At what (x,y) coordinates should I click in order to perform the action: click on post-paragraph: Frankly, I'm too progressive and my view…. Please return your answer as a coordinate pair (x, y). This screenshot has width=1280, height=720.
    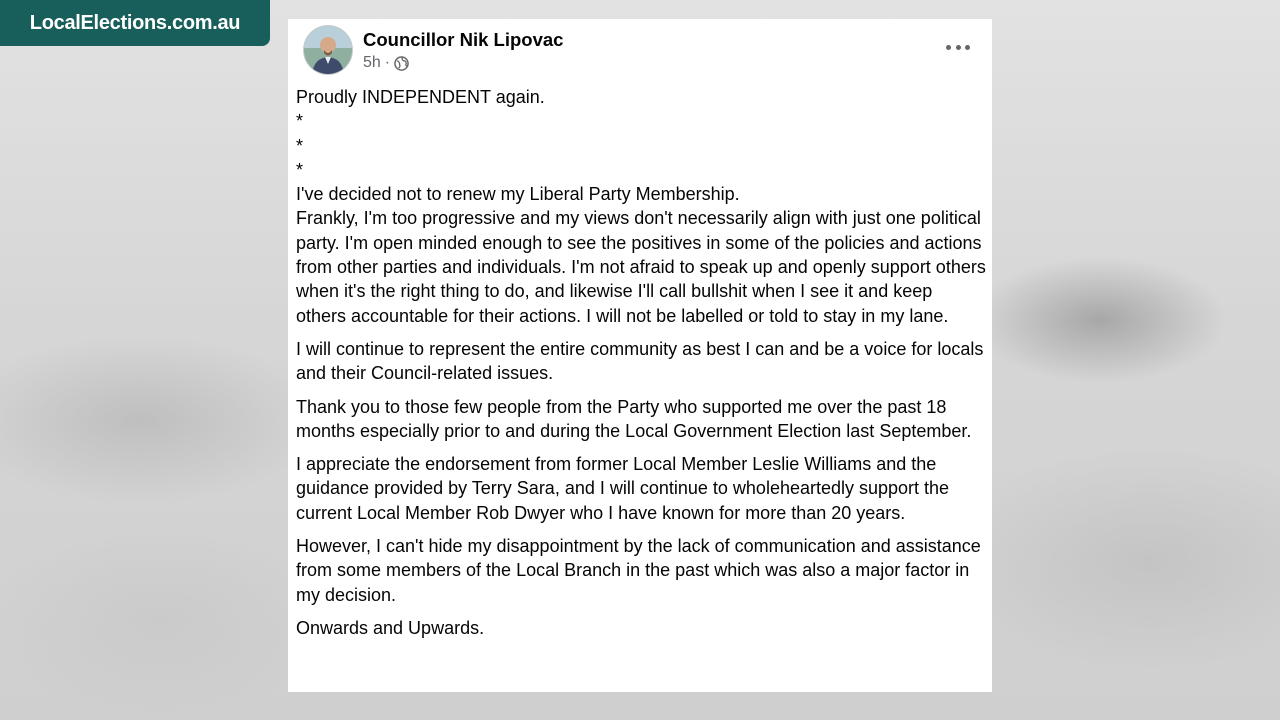
    Looking at the image, I should click on (641, 267).